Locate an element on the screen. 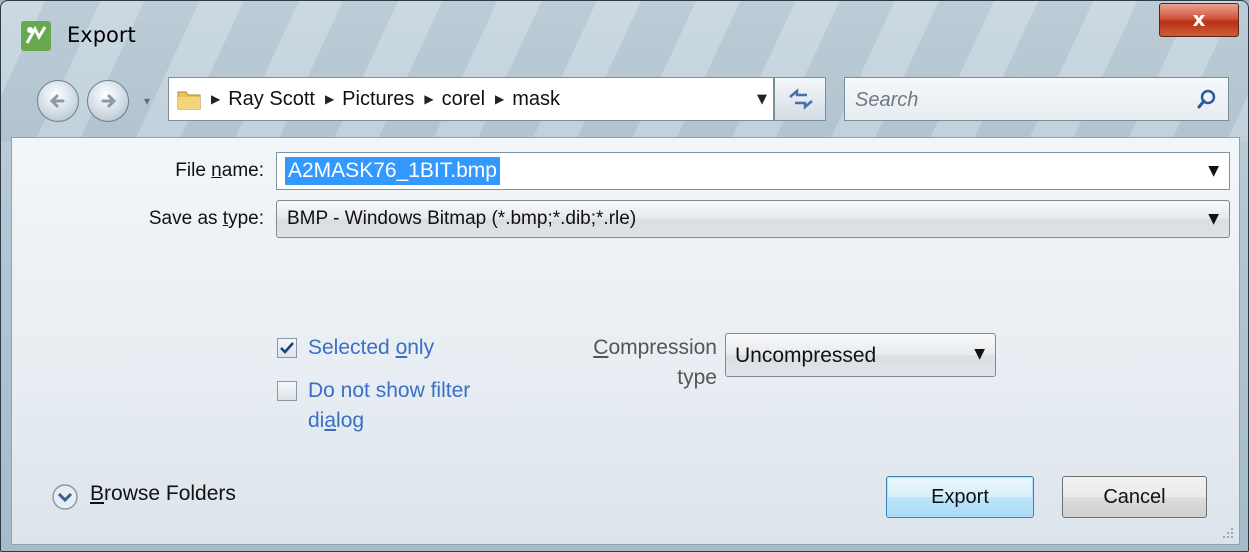 The width and height of the screenshot is (1249, 552). compression-type-label: Compression type is located at coordinates (655, 362).